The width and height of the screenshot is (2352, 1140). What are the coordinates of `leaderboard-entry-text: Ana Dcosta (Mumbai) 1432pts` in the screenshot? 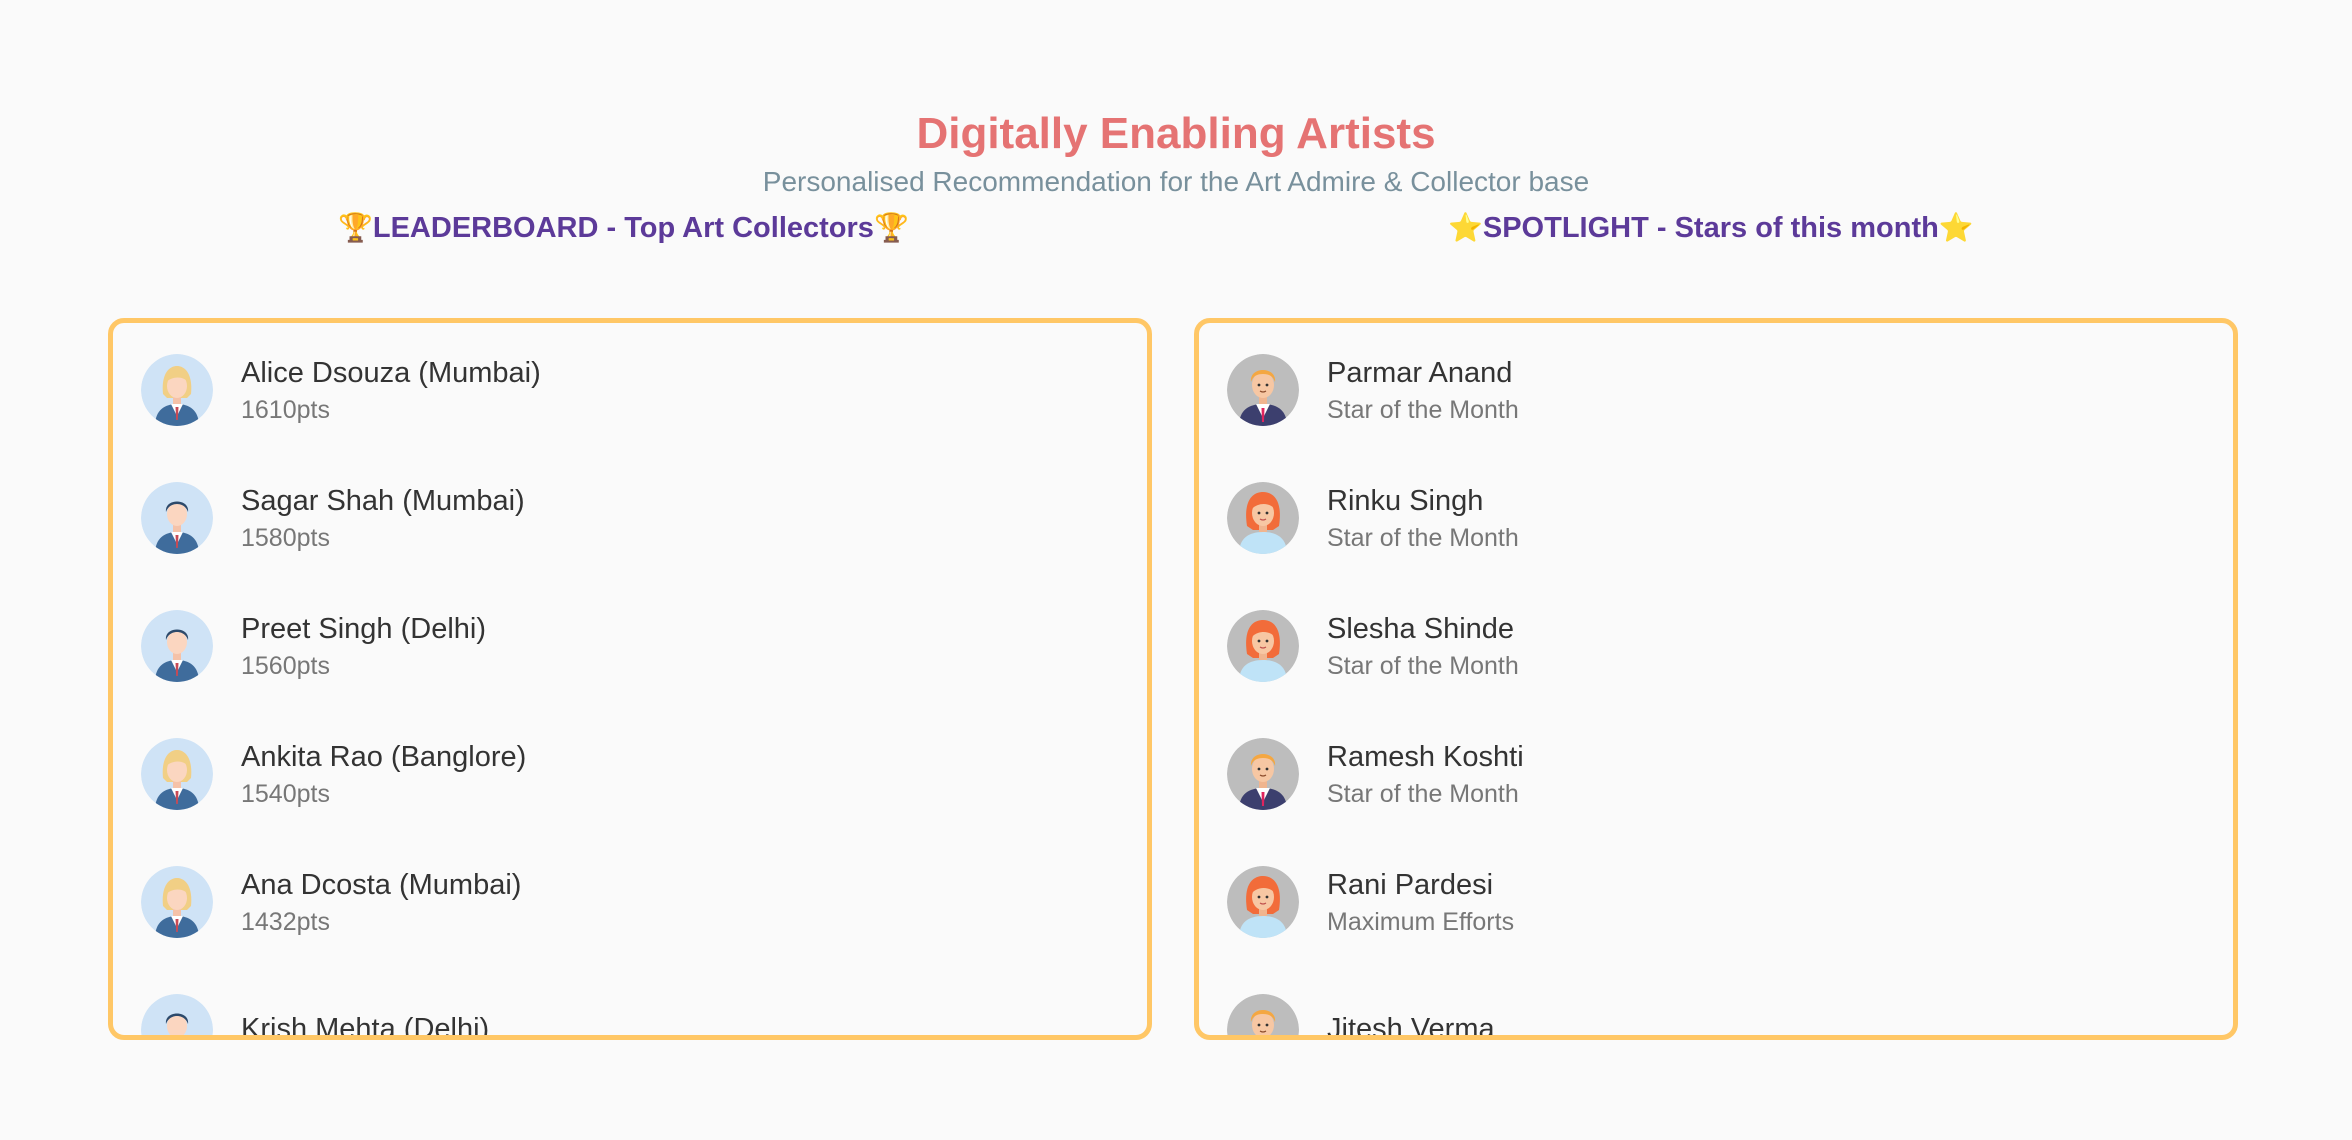 It's located at (381, 902).